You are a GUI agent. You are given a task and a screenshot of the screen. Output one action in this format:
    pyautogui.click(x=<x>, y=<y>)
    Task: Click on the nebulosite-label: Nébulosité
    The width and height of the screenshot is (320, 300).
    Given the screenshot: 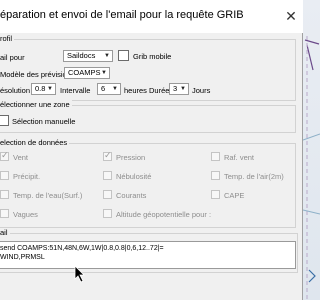 What is the action you would take?
    pyautogui.click(x=134, y=176)
    